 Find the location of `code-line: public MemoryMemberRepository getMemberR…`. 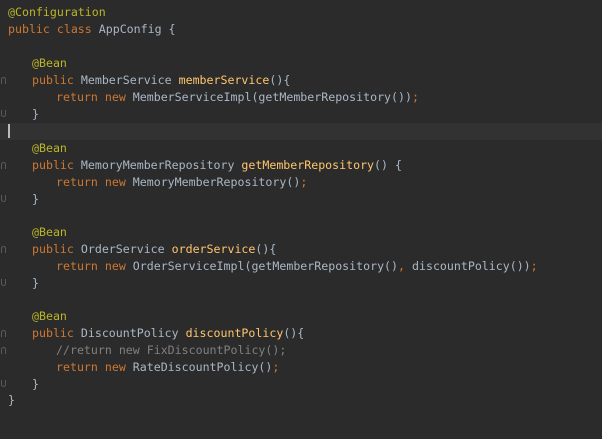

code-line: public MemoryMemberRepository getMemberR… is located at coordinates (301, 165).